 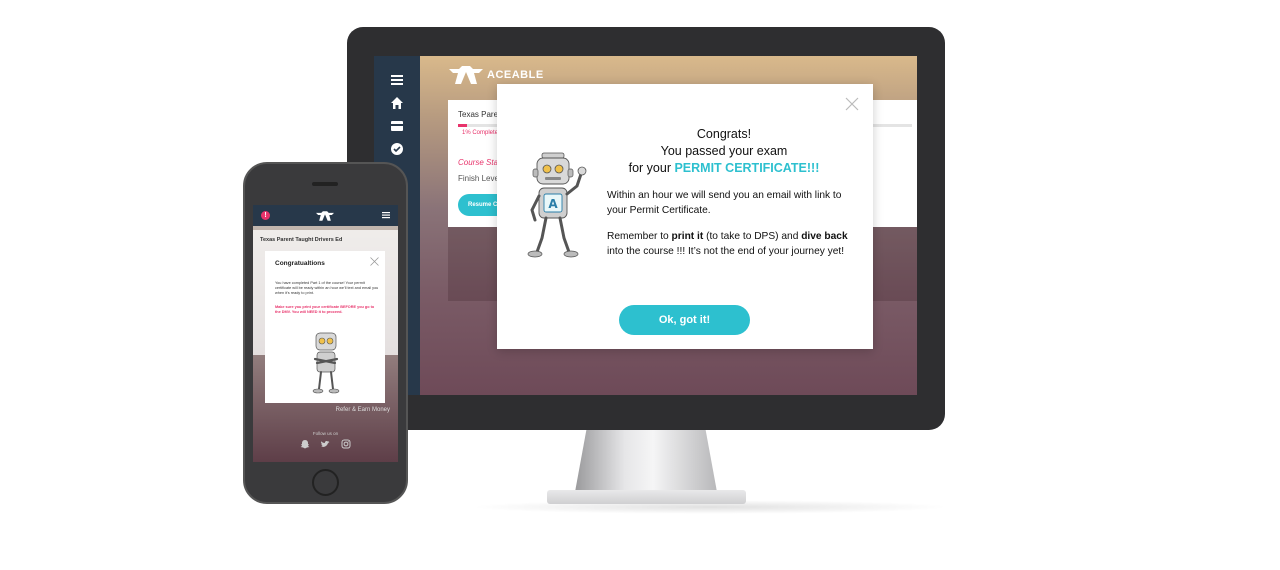 What do you see at coordinates (553, 204) in the screenshot?
I see `svg-text: A` at bounding box center [553, 204].